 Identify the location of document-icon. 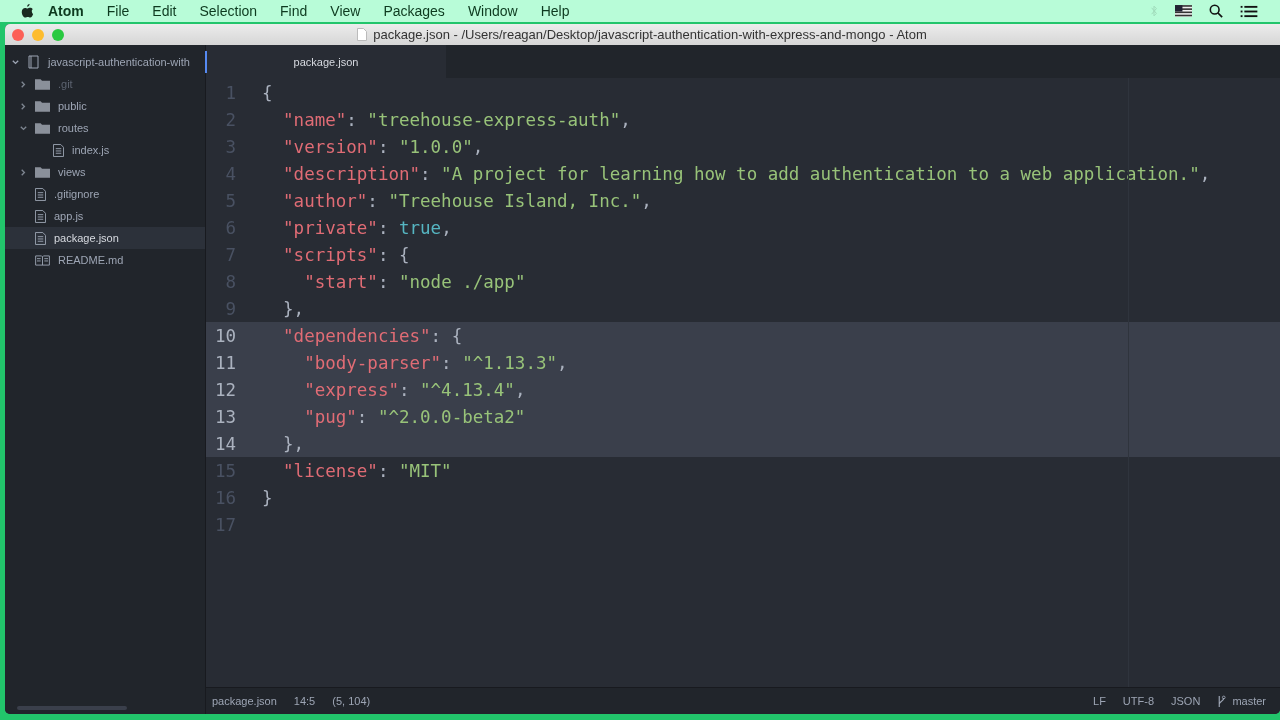
(362, 34).